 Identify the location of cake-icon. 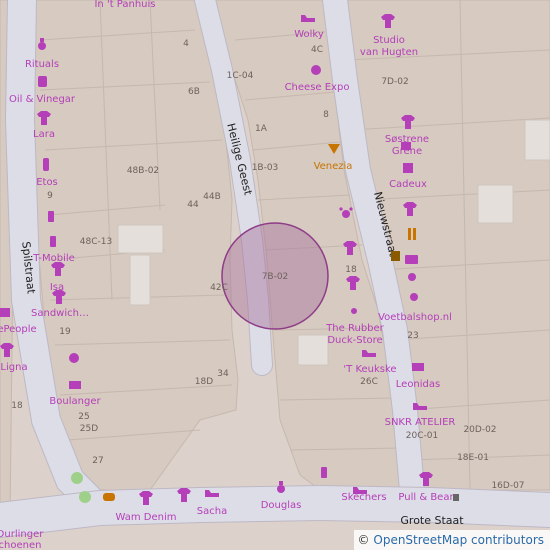
(75, 385).